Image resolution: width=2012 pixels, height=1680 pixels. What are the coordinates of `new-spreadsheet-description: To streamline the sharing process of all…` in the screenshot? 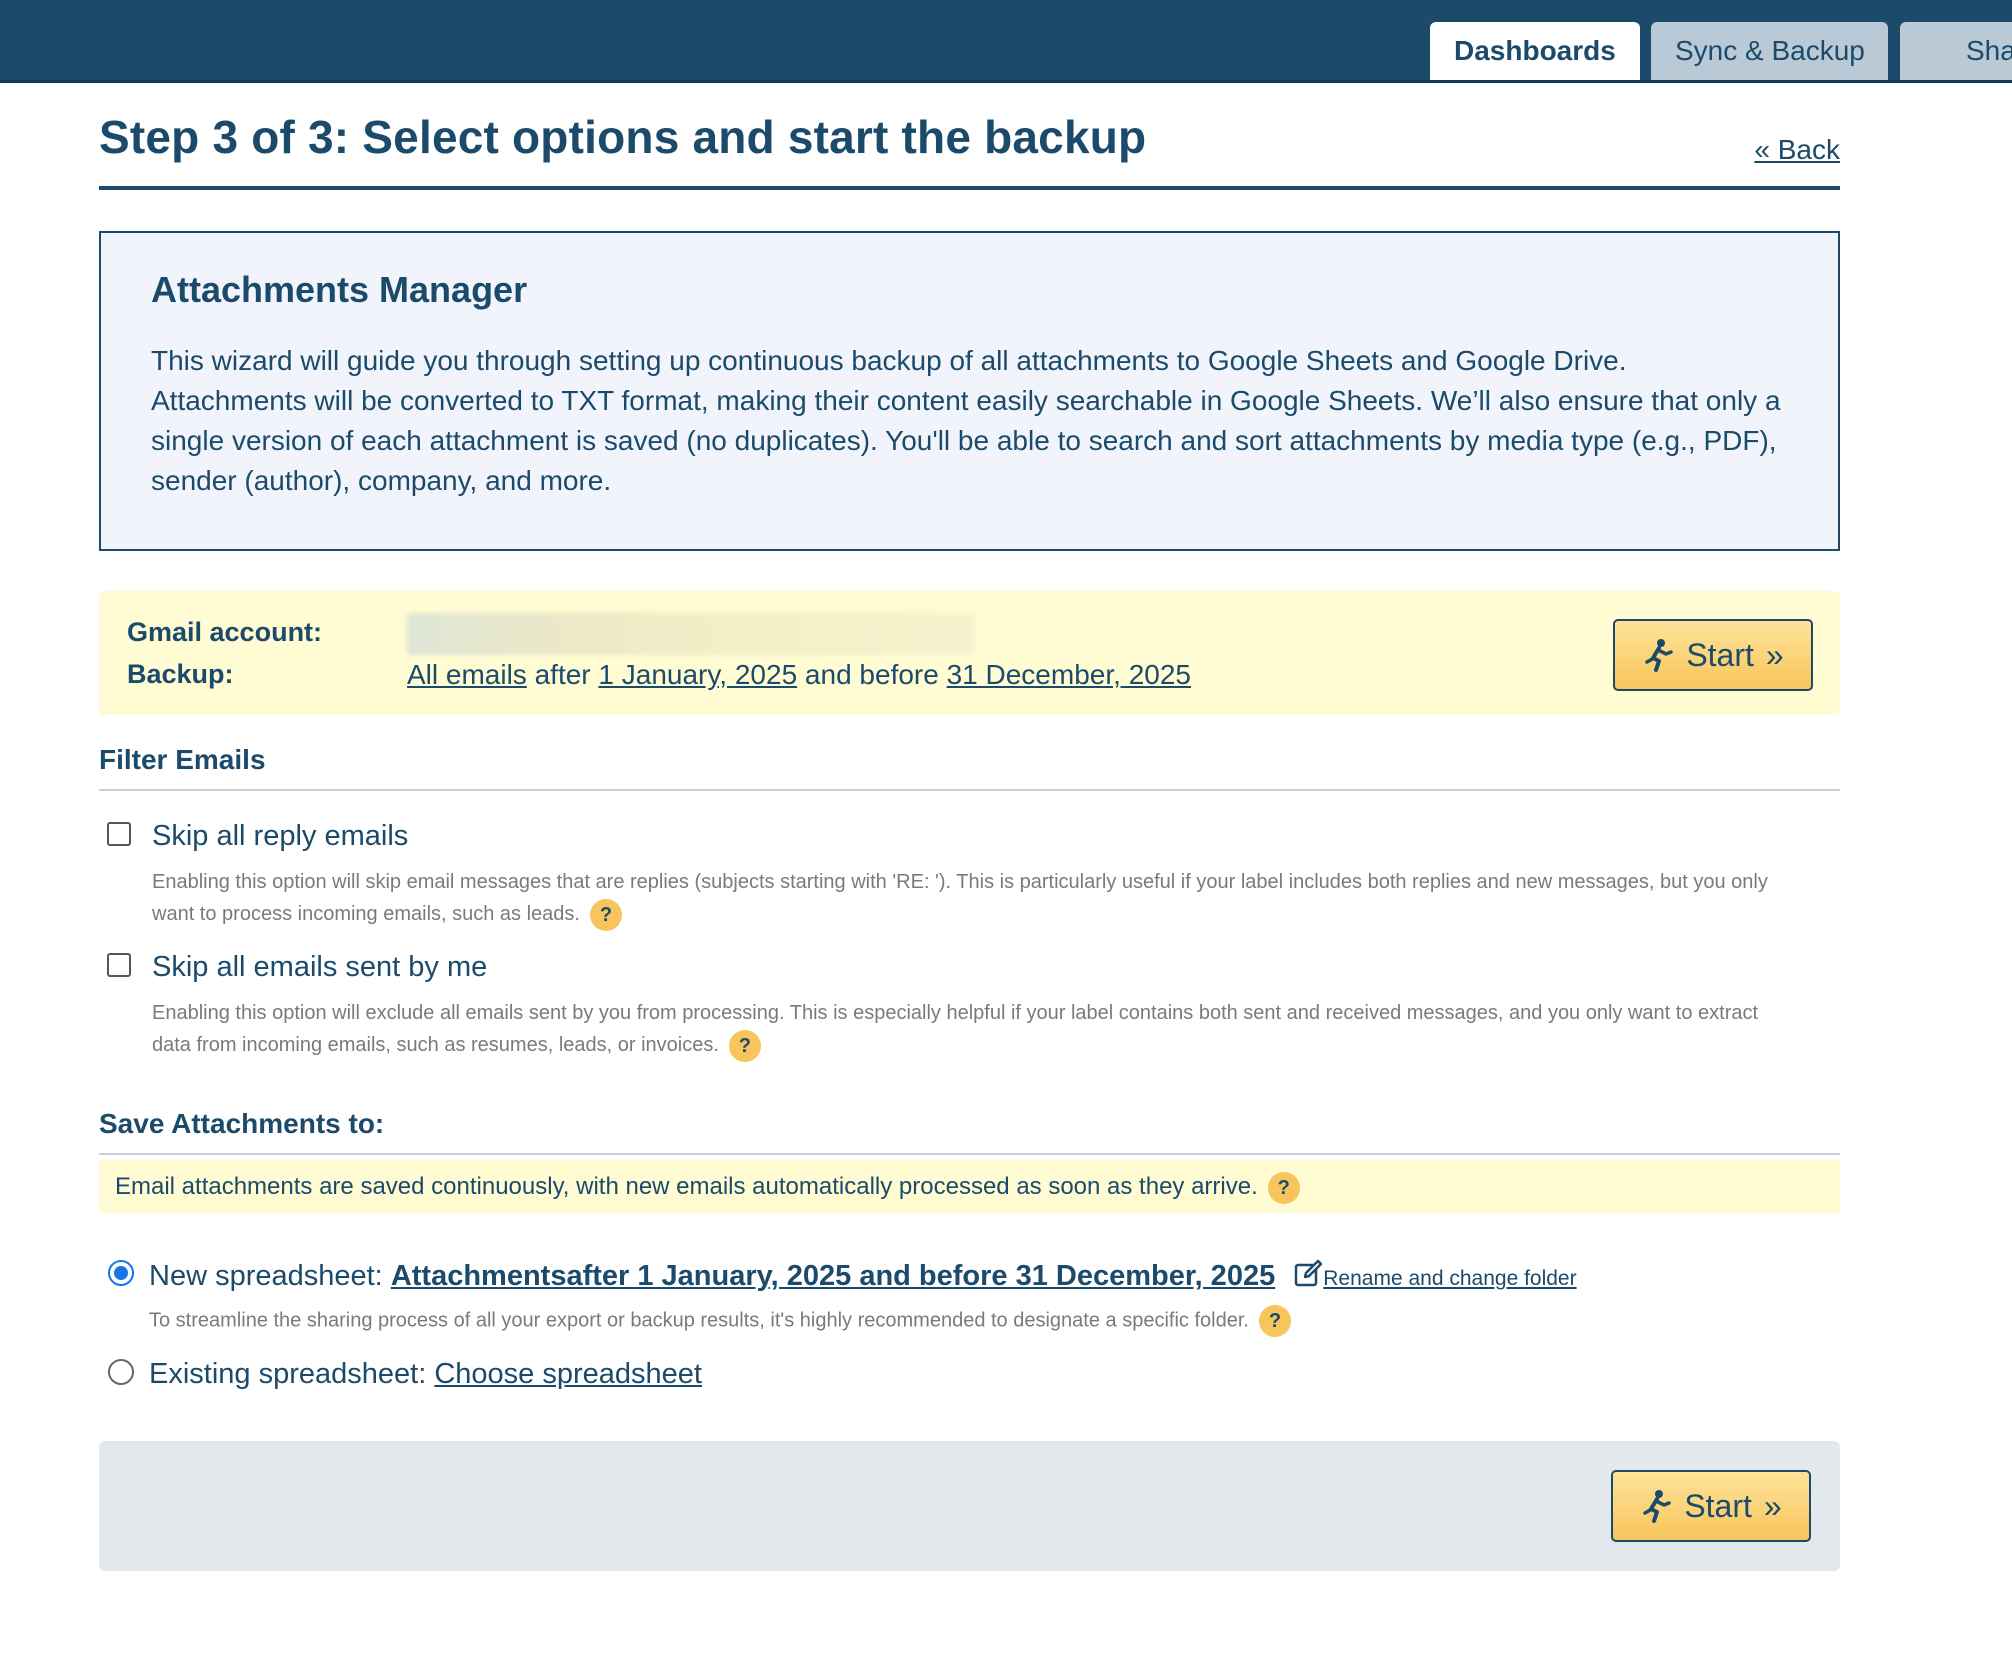 It's located at (720, 1321).